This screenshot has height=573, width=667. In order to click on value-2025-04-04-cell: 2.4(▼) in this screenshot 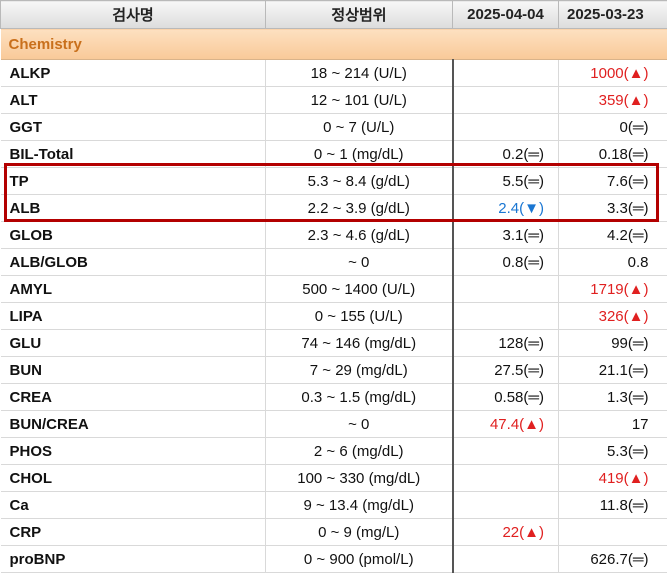, I will do `click(506, 208)`.